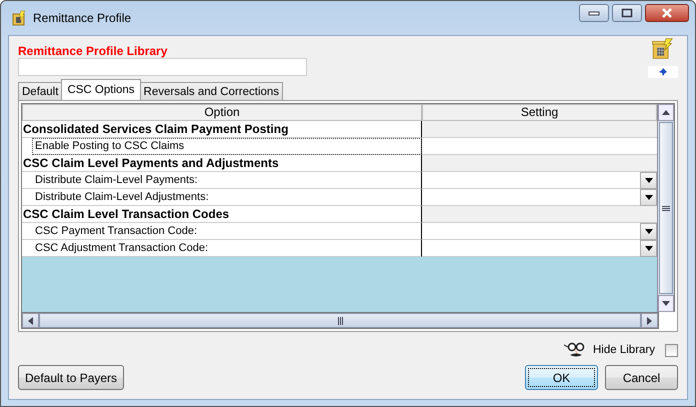 The image size is (696, 407). I want to click on option-cell: Enable Posting to CSC Claims, so click(227, 146).